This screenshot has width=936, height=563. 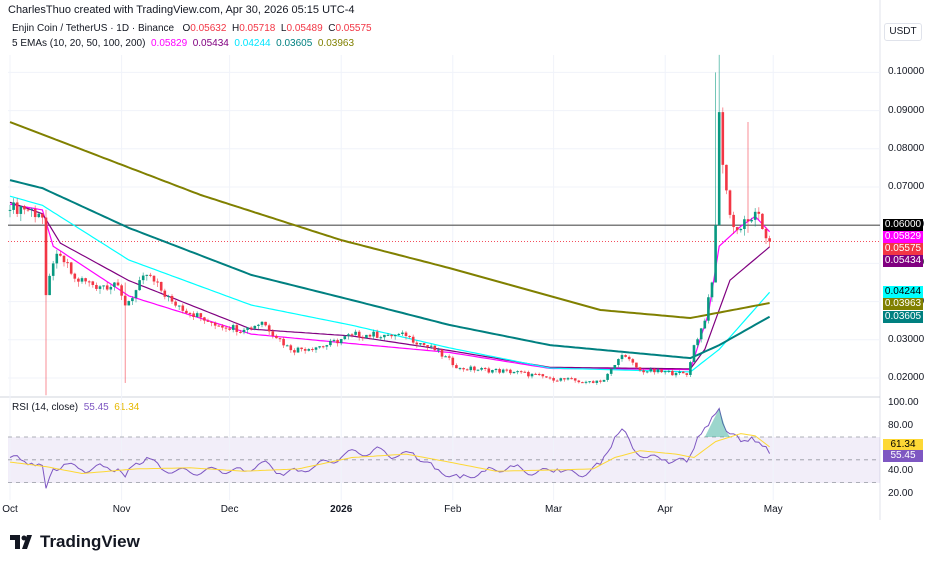 What do you see at coordinates (773, 509) in the screenshot?
I see `time-tick-label: May` at bounding box center [773, 509].